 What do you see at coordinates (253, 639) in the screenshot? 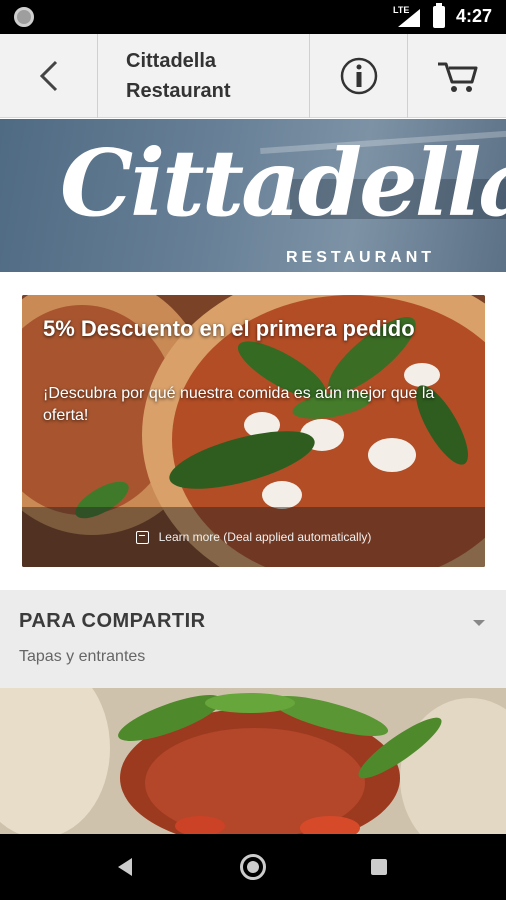
I see `category-header: PARA COMPARTIR Tapas y entrantes` at bounding box center [253, 639].